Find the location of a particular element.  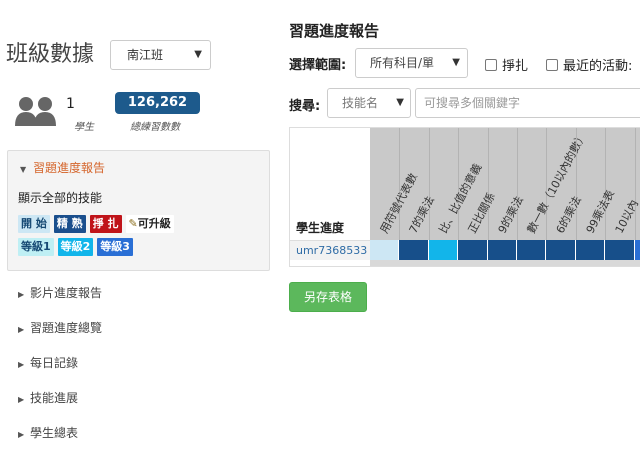

nav-item-label: 學生總表 is located at coordinates (54, 433).